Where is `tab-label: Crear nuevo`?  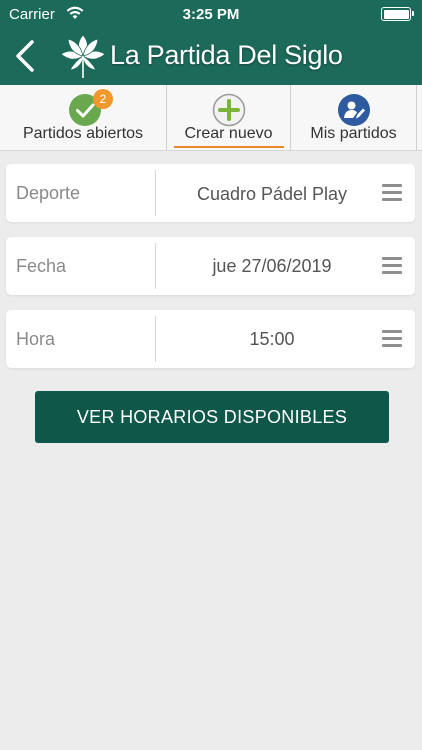
tab-label: Crear nuevo is located at coordinates (228, 133).